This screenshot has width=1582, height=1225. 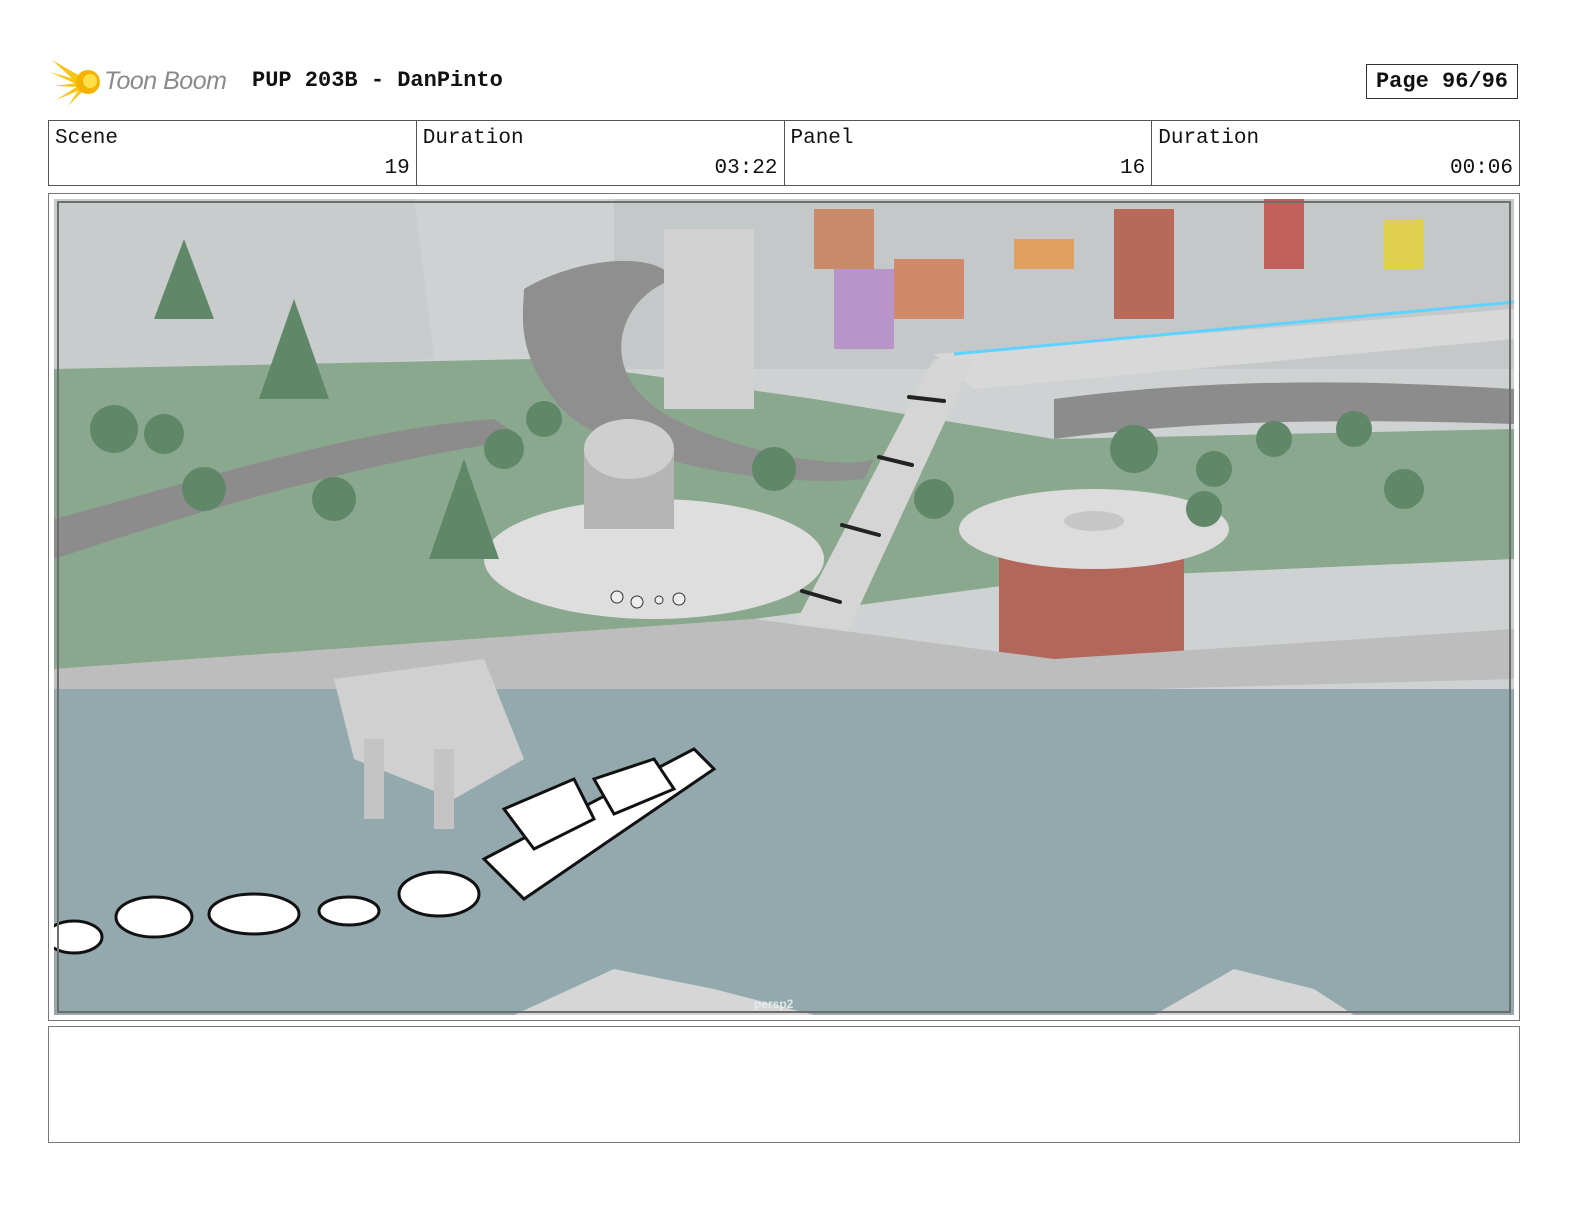 I want to click on camera-label: persp2, so click(x=774, y=1004).